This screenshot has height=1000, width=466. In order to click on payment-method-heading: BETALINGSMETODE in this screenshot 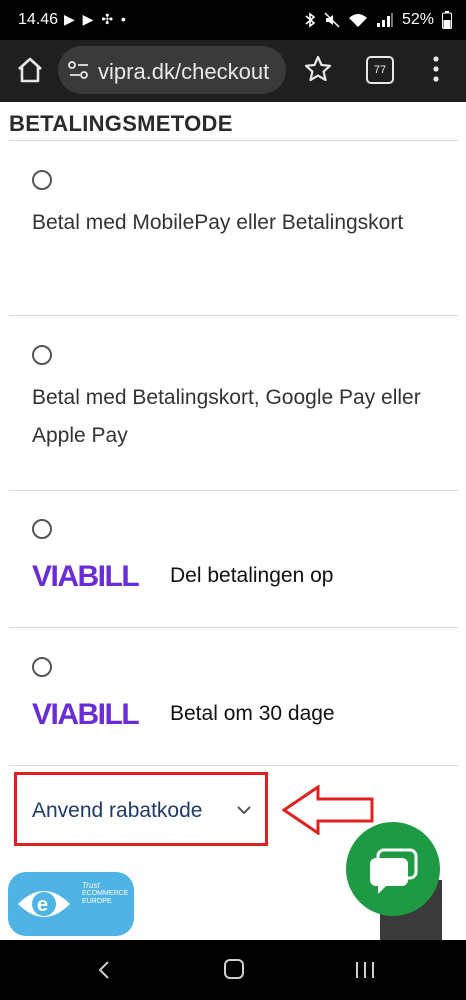, I will do `click(121, 123)`.